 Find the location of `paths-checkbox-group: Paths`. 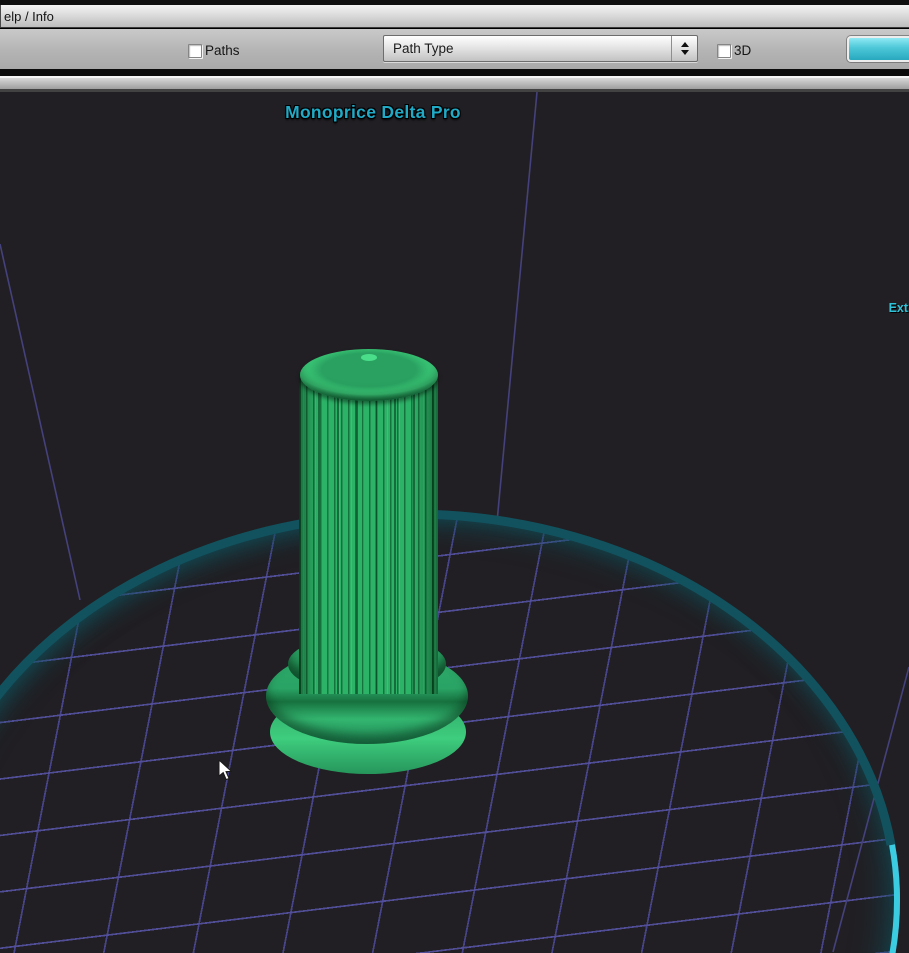

paths-checkbox-group: Paths is located at coordinates (214, 50).